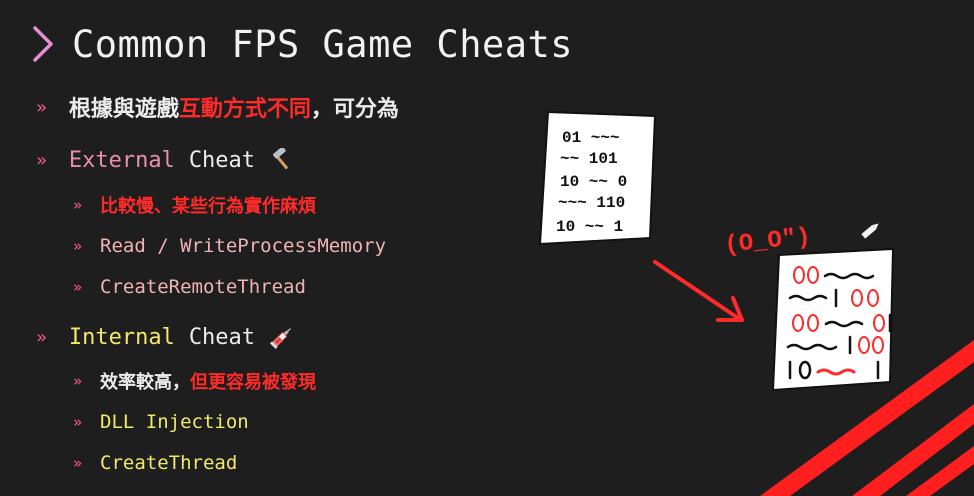 The height and width of the screenshot is (496, 974). What do you see at coordinates (591, 203) in the screenshot?
I see `paper-row: ~~~ 110` at bounding box center [591, 203].